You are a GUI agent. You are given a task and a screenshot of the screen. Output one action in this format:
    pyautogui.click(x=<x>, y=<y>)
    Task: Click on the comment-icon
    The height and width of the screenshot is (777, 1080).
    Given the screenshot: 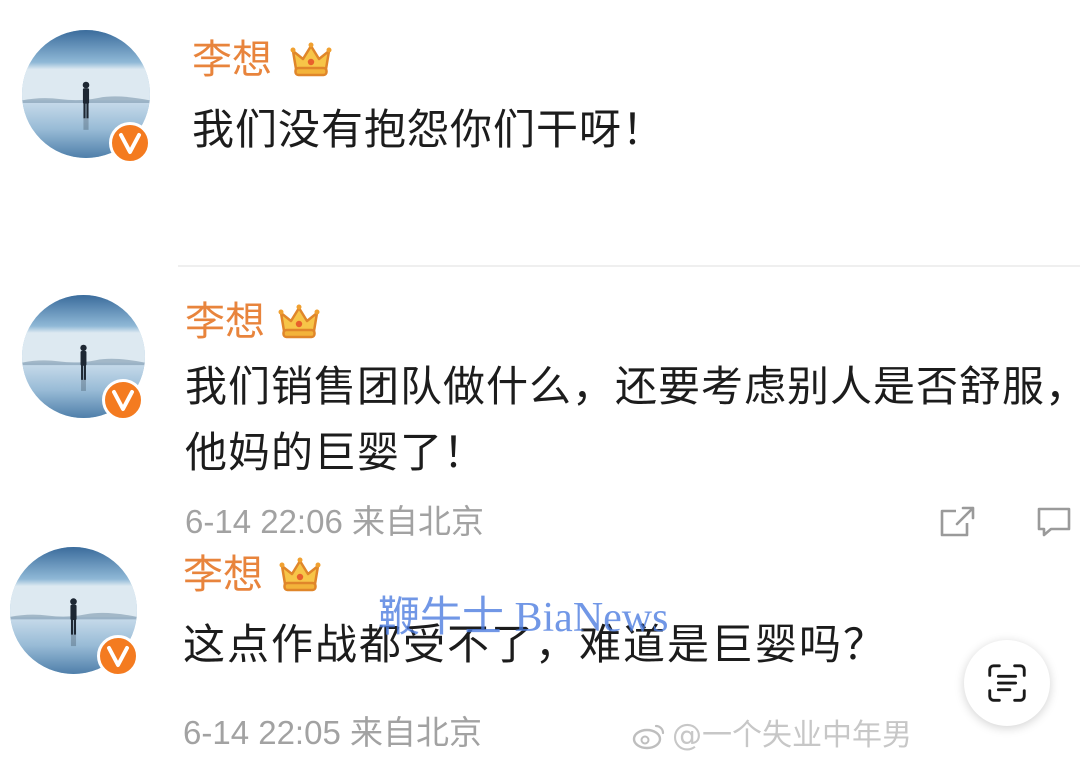 What is the action you would take?
    pyautogui.click(x=1054, y=522)
    